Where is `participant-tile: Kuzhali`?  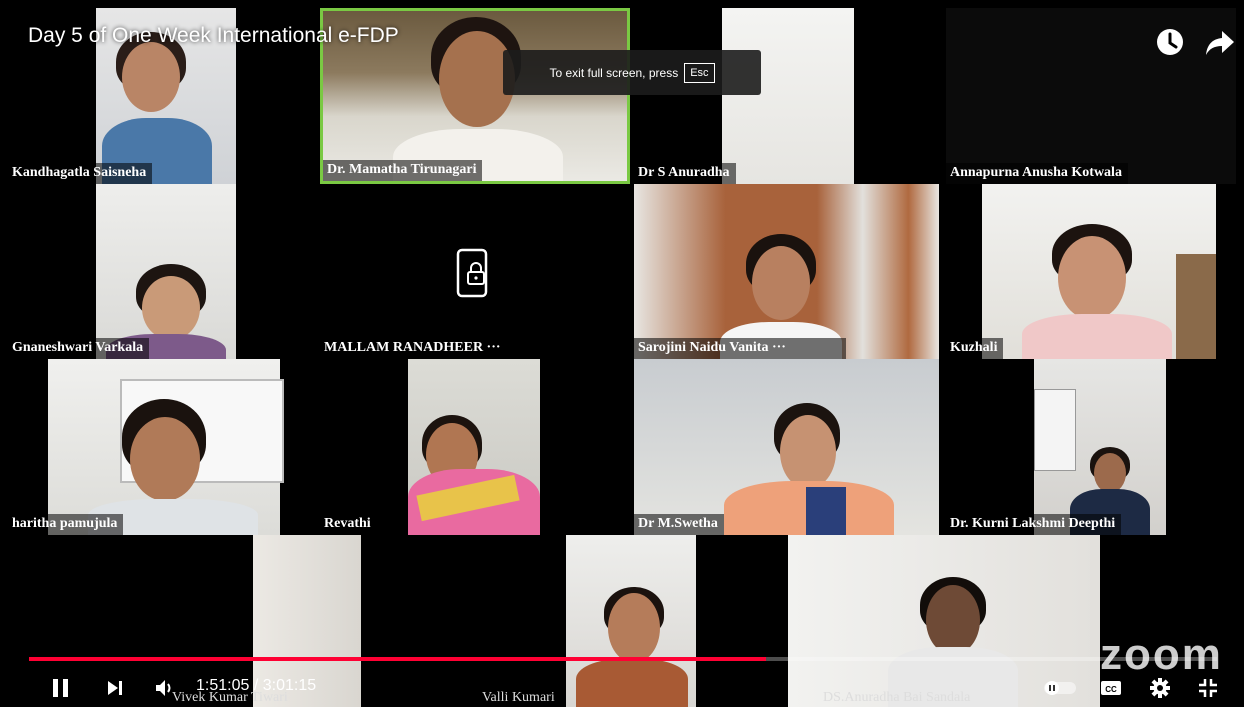
participant-tile: Kuzhali is located at coordinates (1091, 271).